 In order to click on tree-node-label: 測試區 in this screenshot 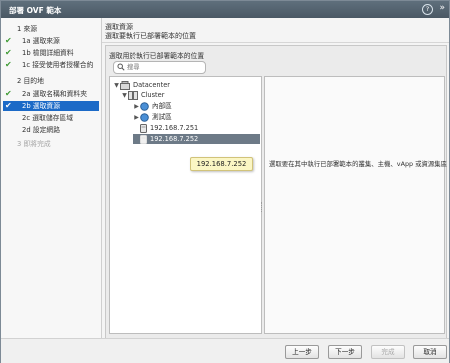, I will do `click(162, 117)`.